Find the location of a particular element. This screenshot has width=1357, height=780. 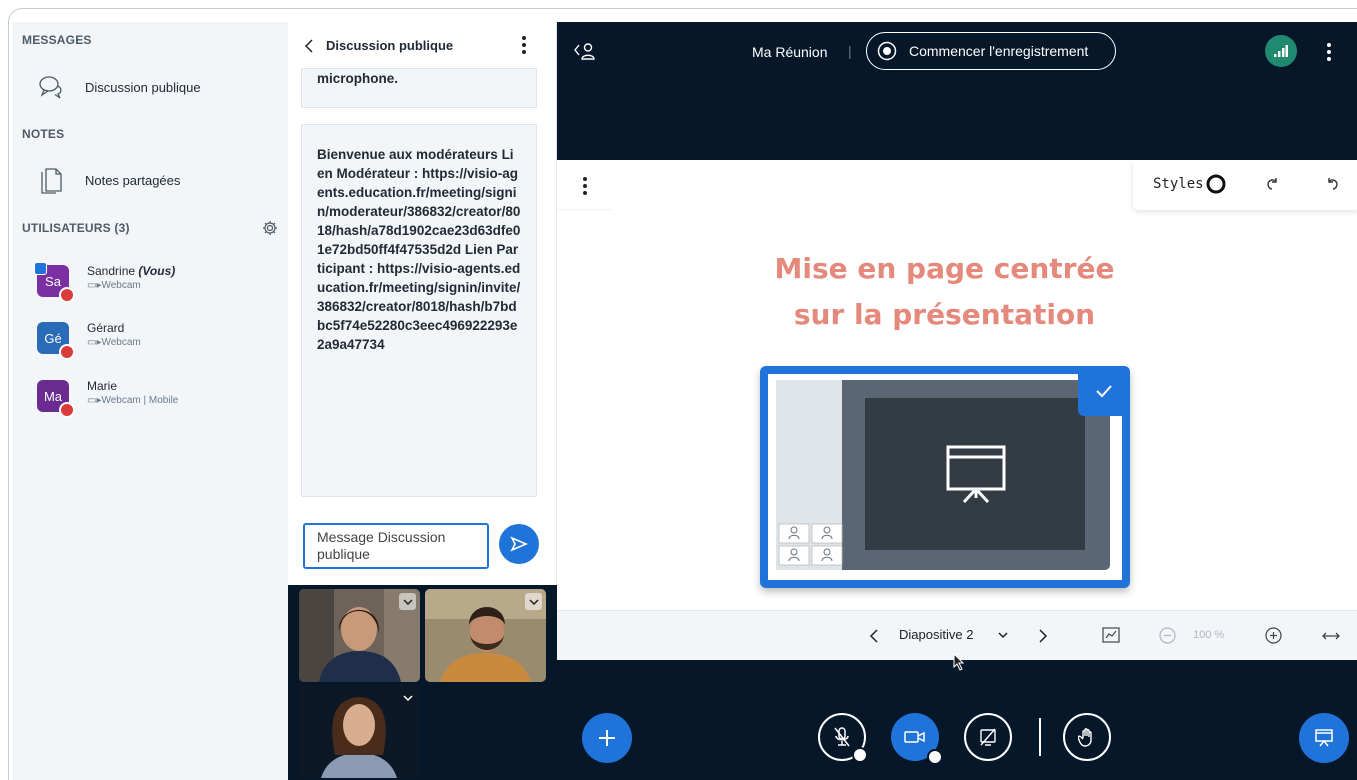

webcam-strip is located at coordinates (422, 682).